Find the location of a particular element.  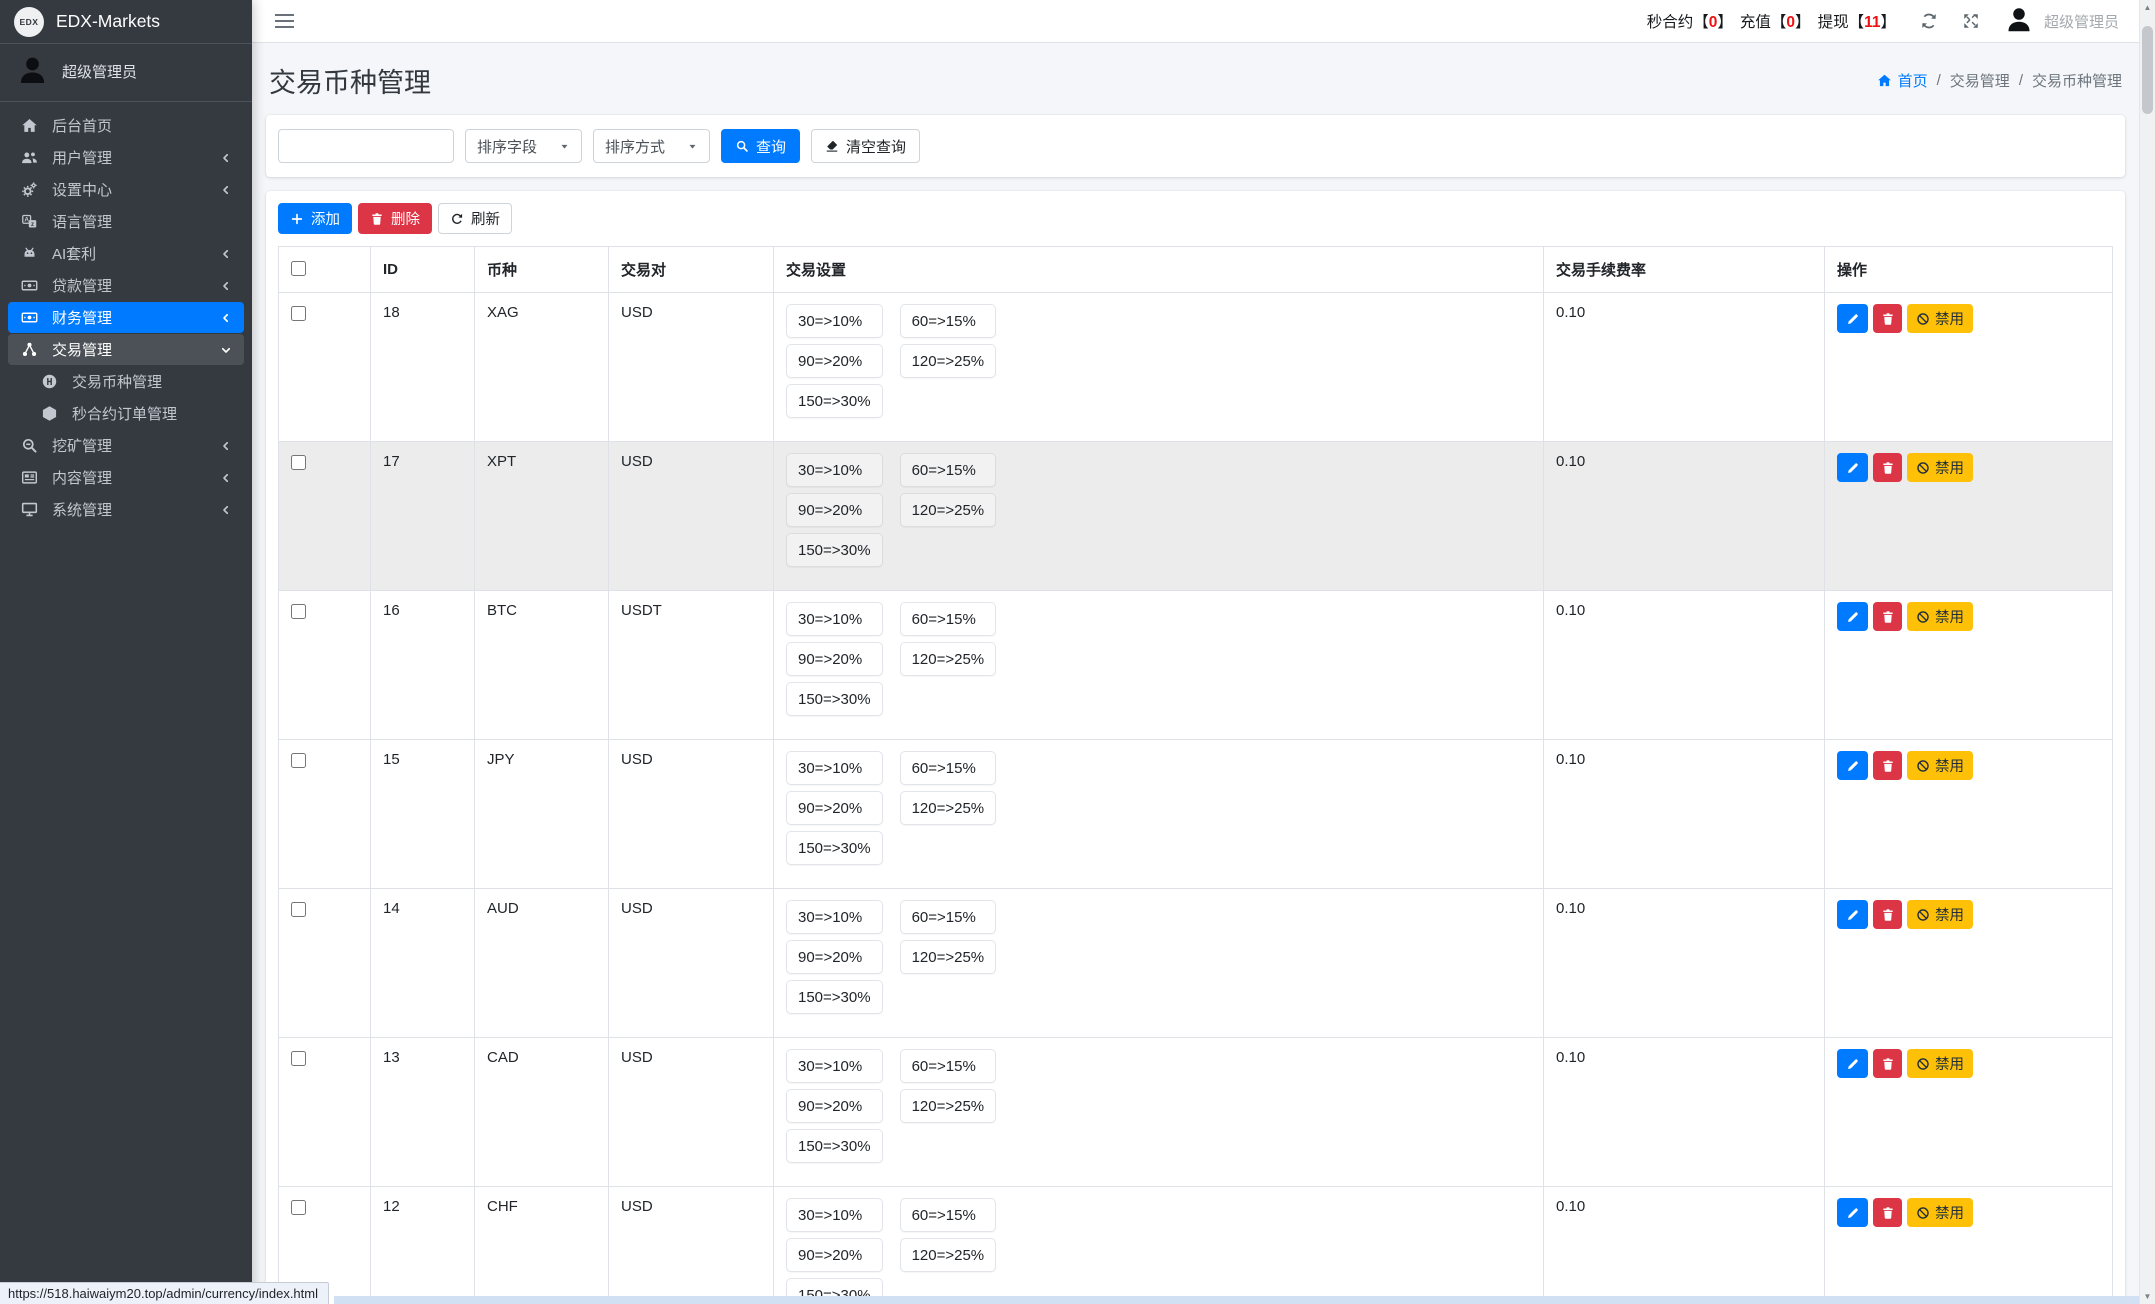

cell-fee: 0.10 is located at coordinates (1684, 1245).